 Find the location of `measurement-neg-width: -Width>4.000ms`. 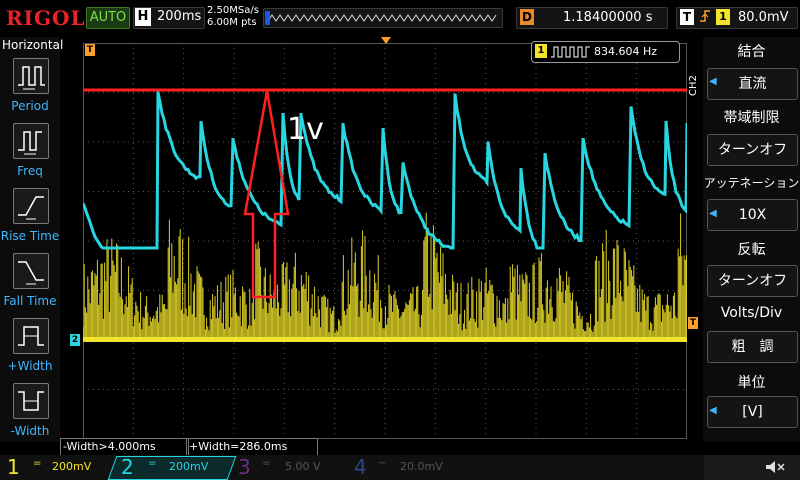

measurement-neg-width: -Width>4.000ms is located at coordinates (124, 447).